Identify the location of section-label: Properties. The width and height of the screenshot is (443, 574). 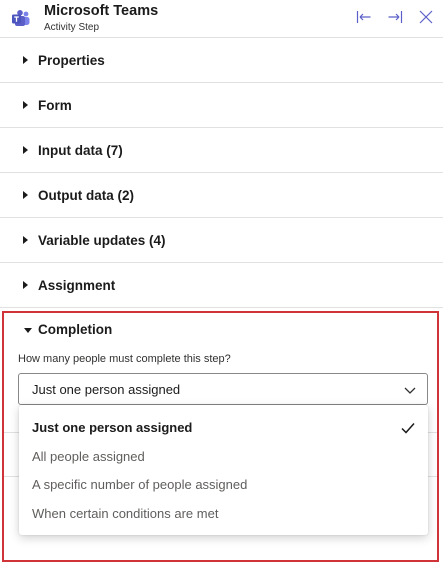
(71, 60).